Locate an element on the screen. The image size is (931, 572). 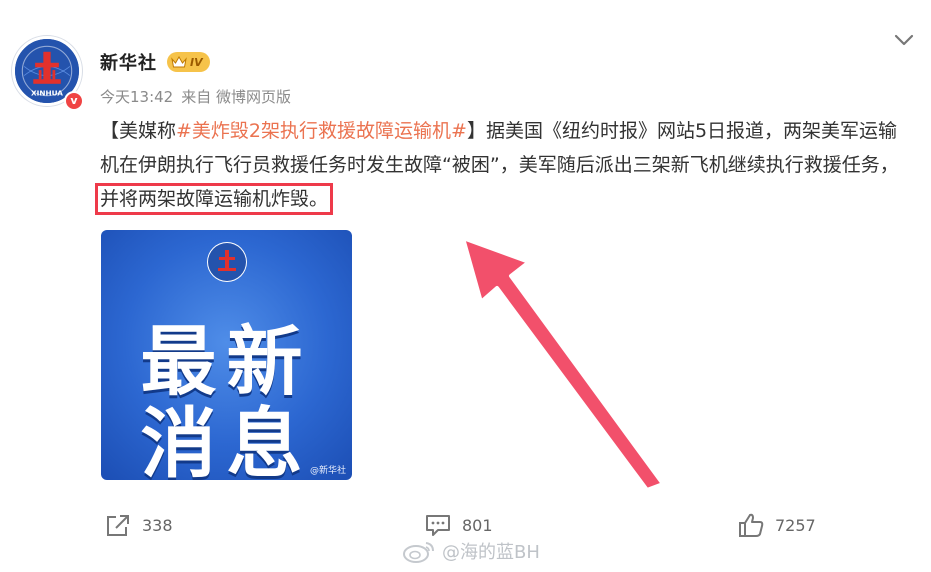
post-bracket-close: 】 is located at coordinates (476, 131).